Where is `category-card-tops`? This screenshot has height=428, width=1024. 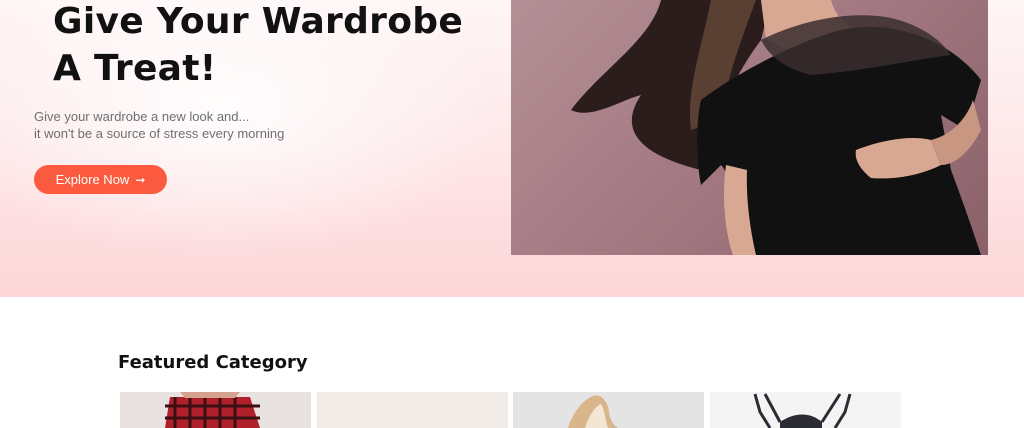
category-card-tops is located at coordinates (215, 410).